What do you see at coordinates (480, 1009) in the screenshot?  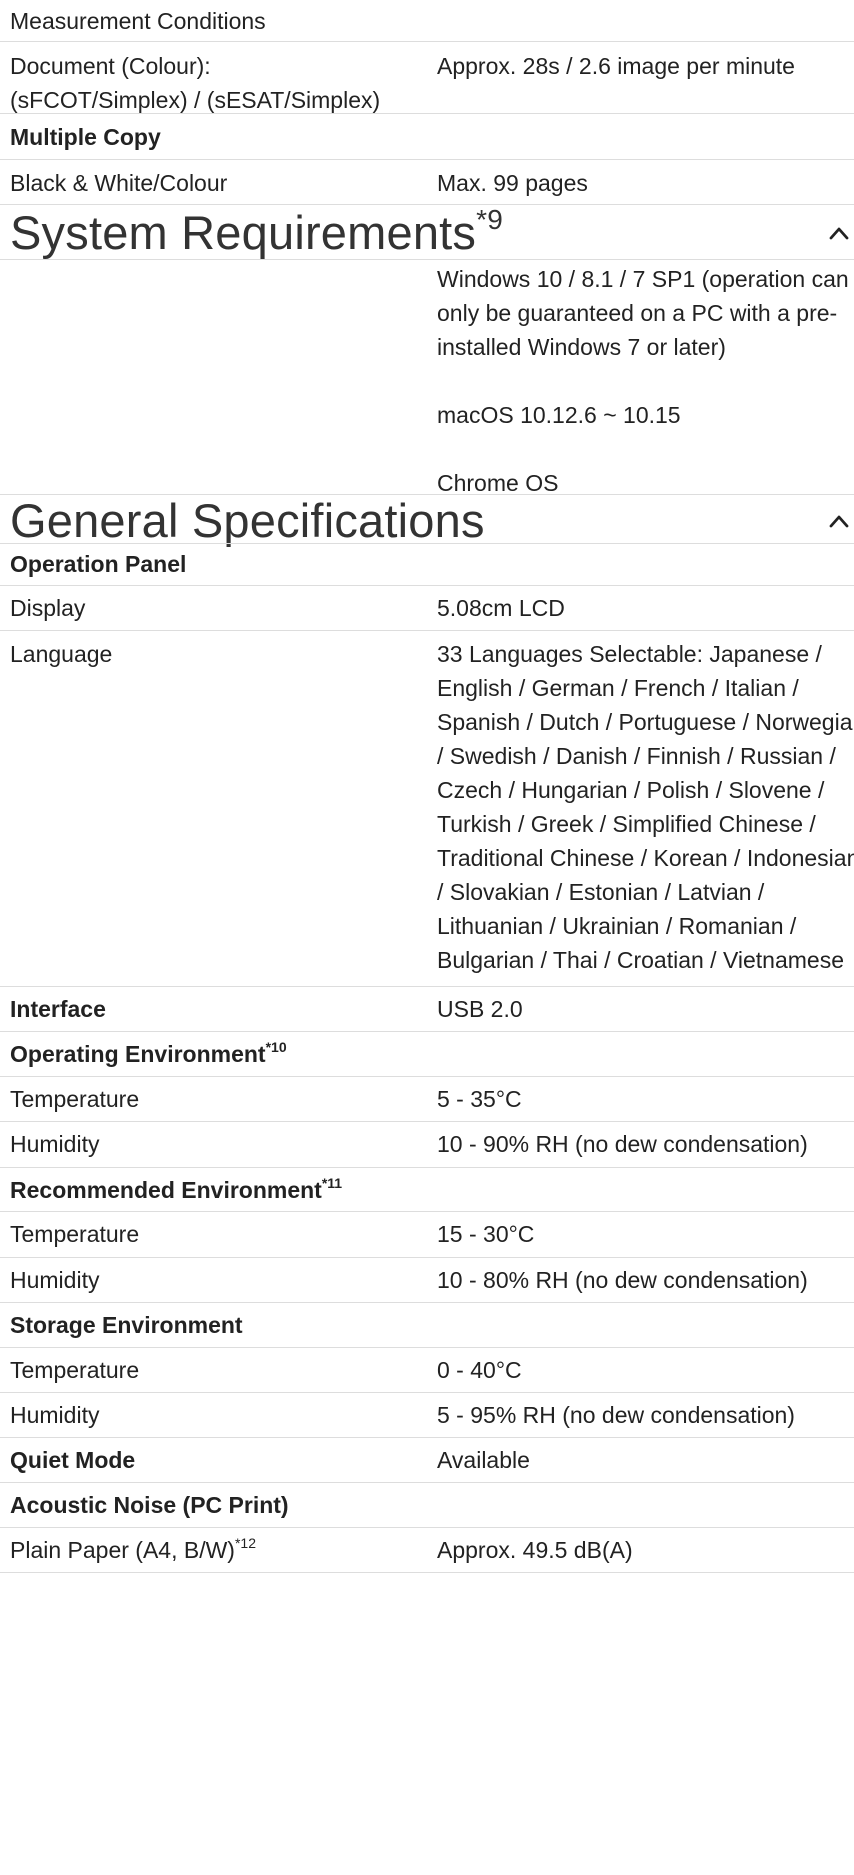 I see `interface-value: USB 2.0` at bounding box center [480, 1009].